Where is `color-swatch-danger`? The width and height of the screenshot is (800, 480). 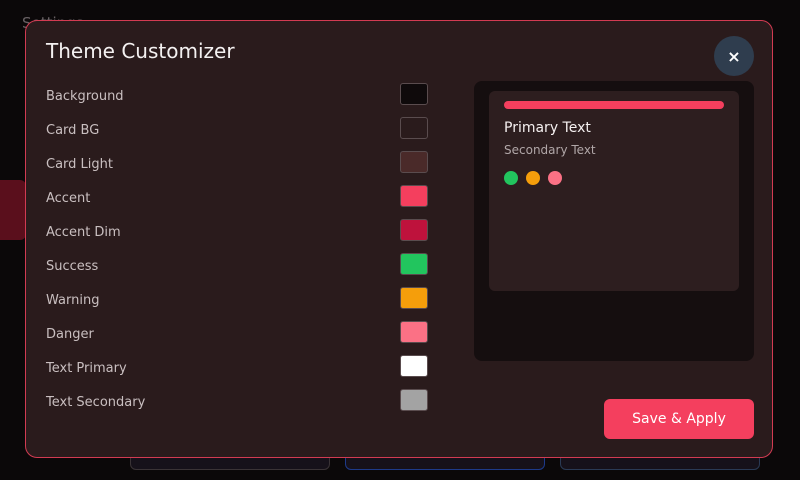
color-swatch-danger is located at coordinates (414, 332).